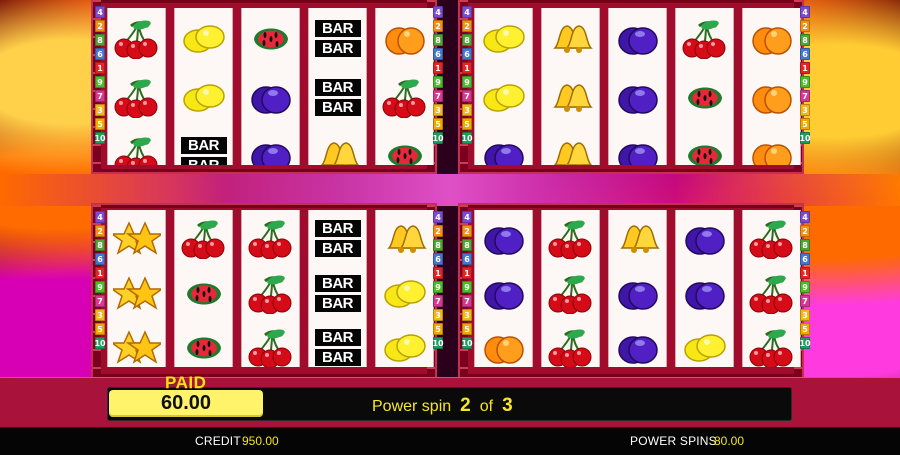 Image resolution: width=900 pixels, height=455 pixels. I want to click on star-icon, so click(136, 238).